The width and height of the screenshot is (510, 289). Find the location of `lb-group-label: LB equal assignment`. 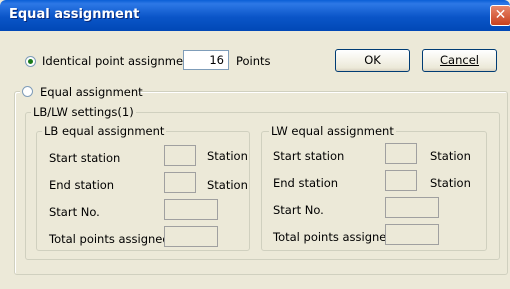

lb-group-label: LB equal assignment is located at coordinates (104, 131).